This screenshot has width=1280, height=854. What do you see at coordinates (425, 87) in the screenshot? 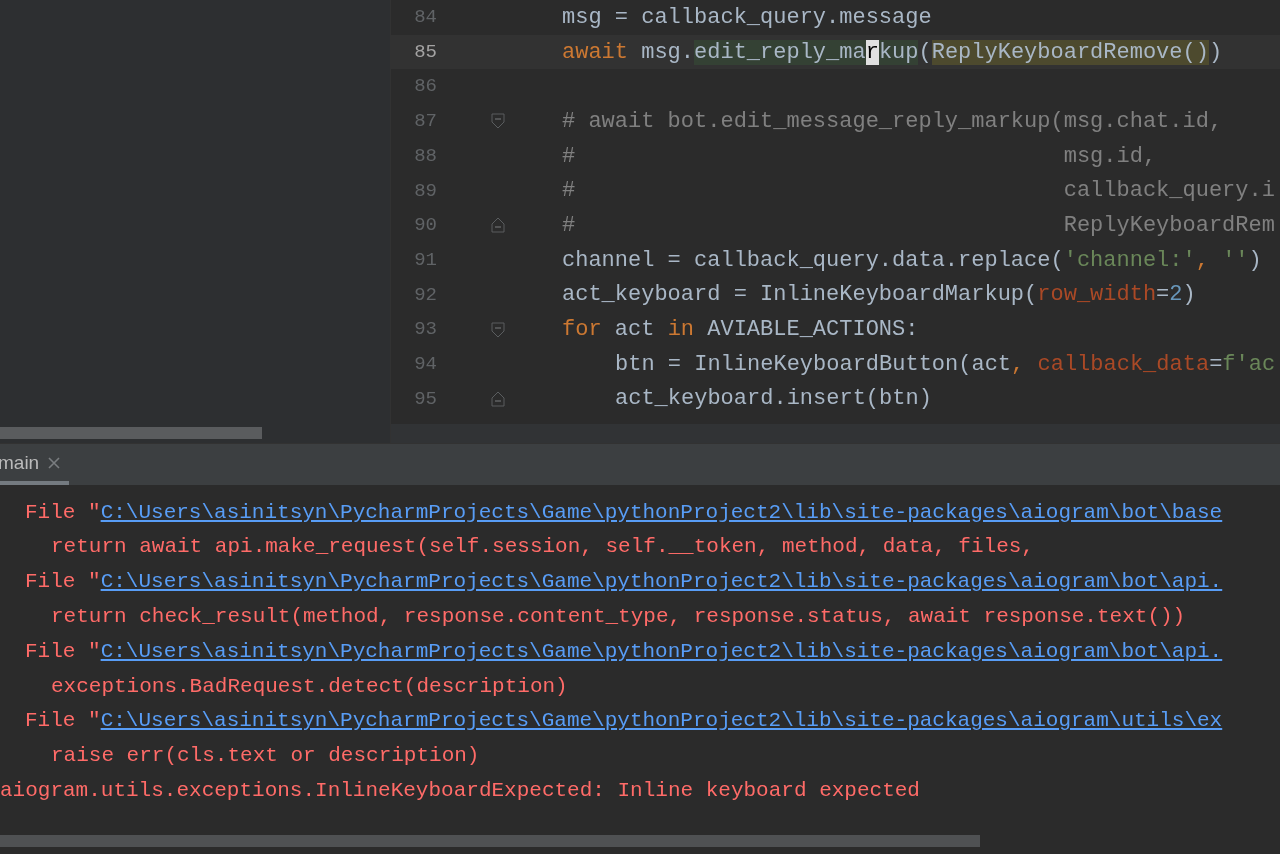
I see `line-number: 86` at bounding box center [425, 87].